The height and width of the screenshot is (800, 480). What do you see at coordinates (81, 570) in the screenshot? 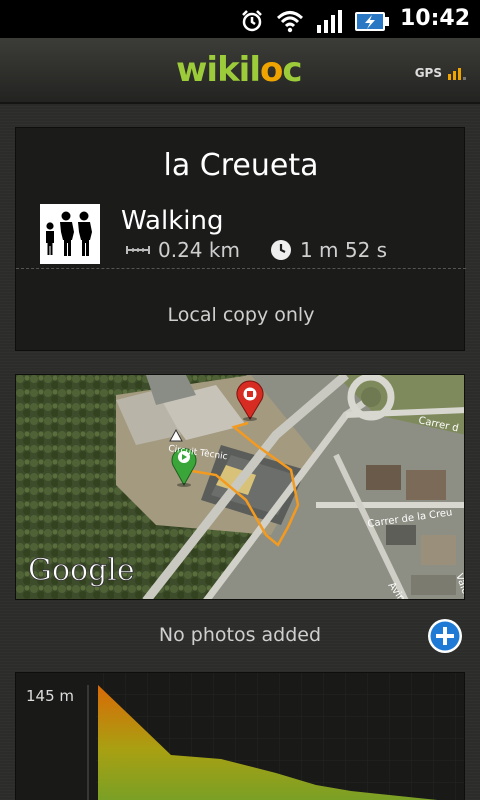
I see `map-attribution: Google` at bounding box center [81, 570].